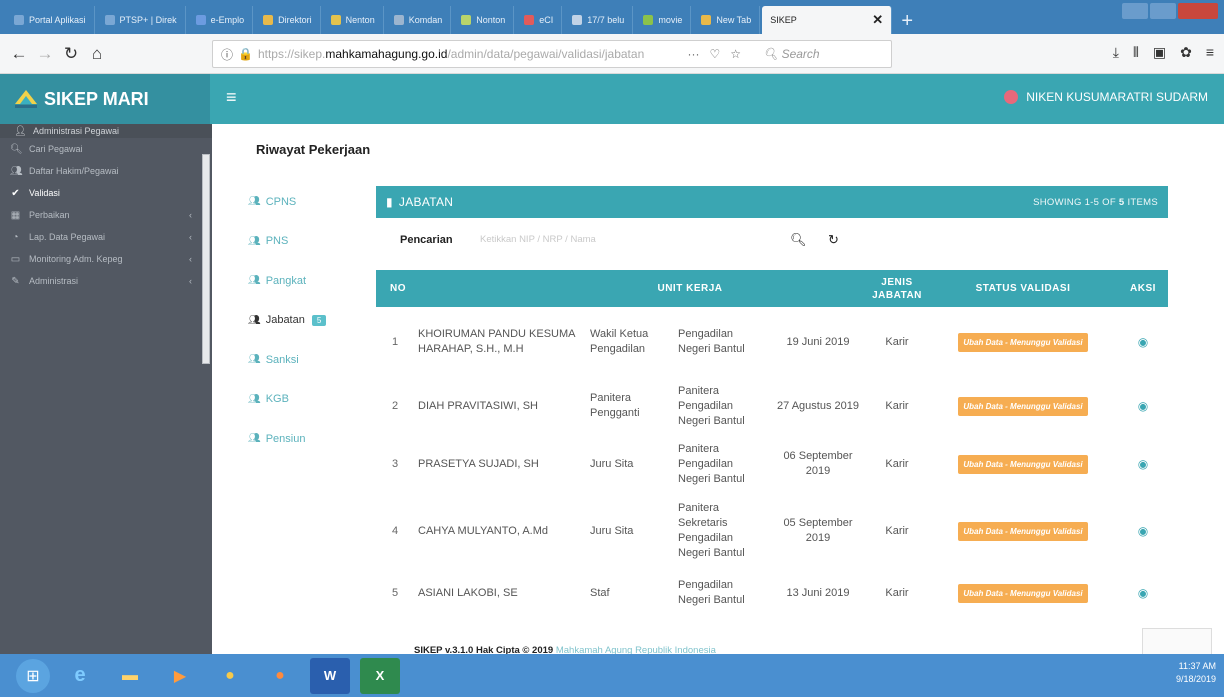 The image size is (1224, 697). I want to click on browser-tab: movie, so click(663, 20).